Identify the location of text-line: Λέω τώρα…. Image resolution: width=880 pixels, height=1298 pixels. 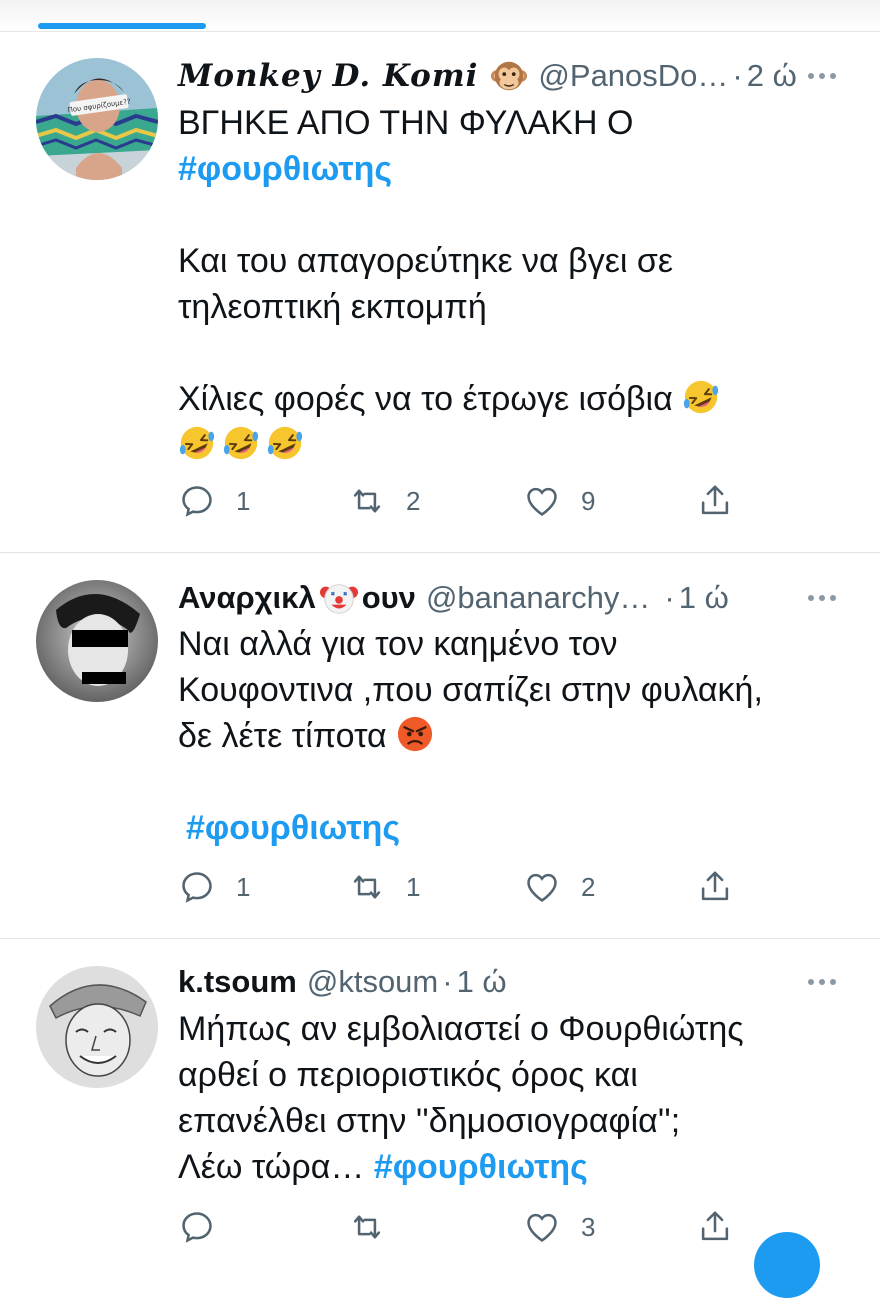
(276, 1167).